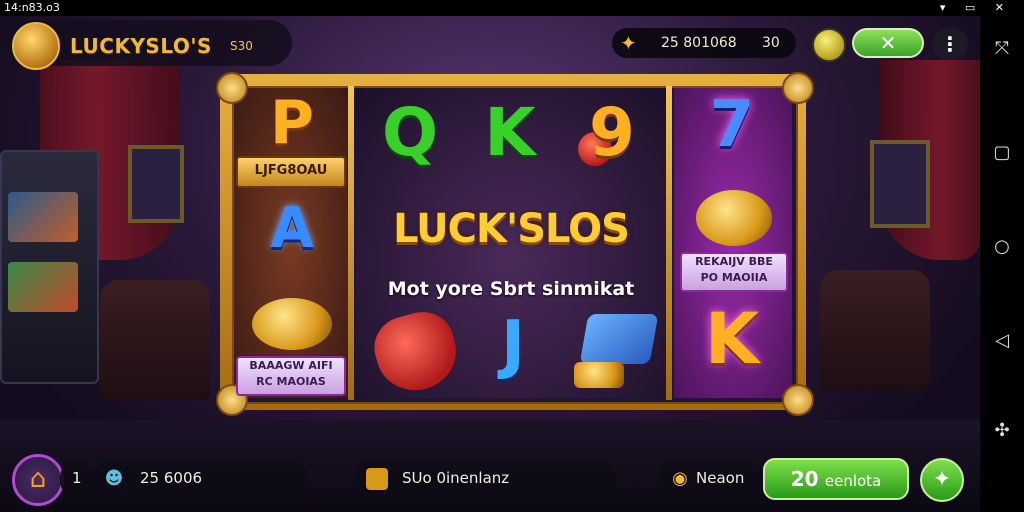 The image size is (1024, 512). What do you see at coordinates (1002, 430) in the screenshot?
I see `puzzle-icon: ✣` at bounding box center [1002, 430].